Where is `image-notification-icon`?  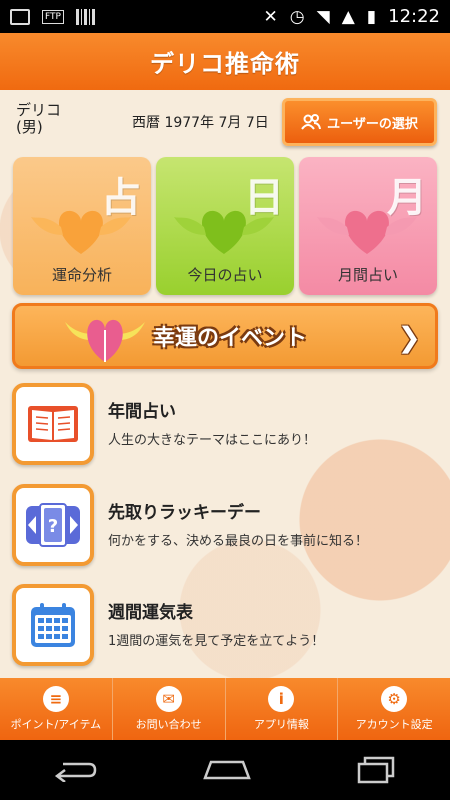 image-notification-icon is located at coordinates (20, 16).